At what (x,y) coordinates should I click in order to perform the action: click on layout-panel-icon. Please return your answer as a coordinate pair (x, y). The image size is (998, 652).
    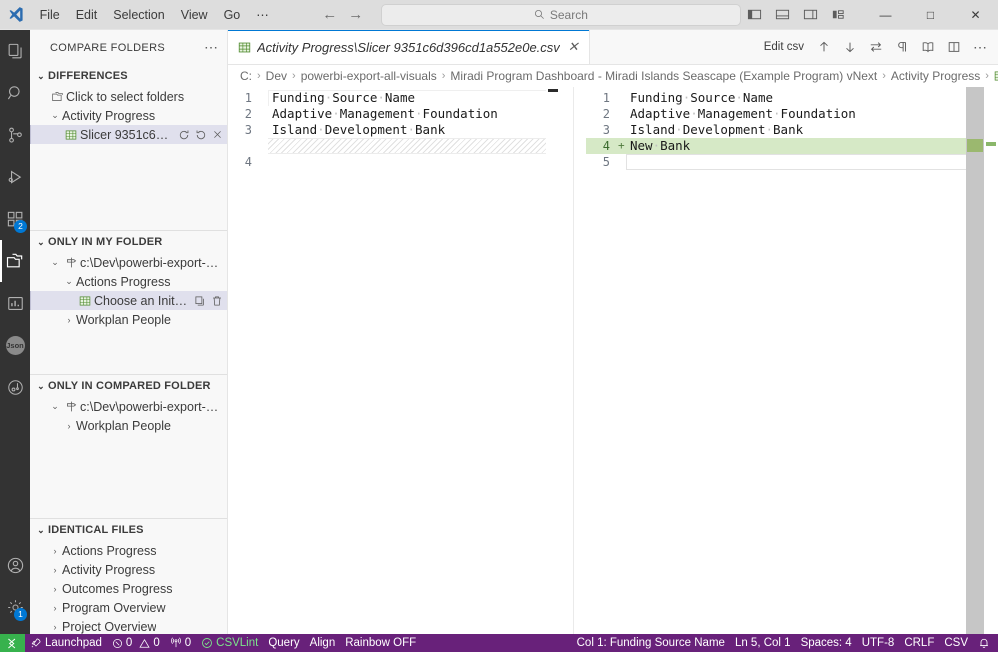
    Looking at the image, I should click on (782, 15).